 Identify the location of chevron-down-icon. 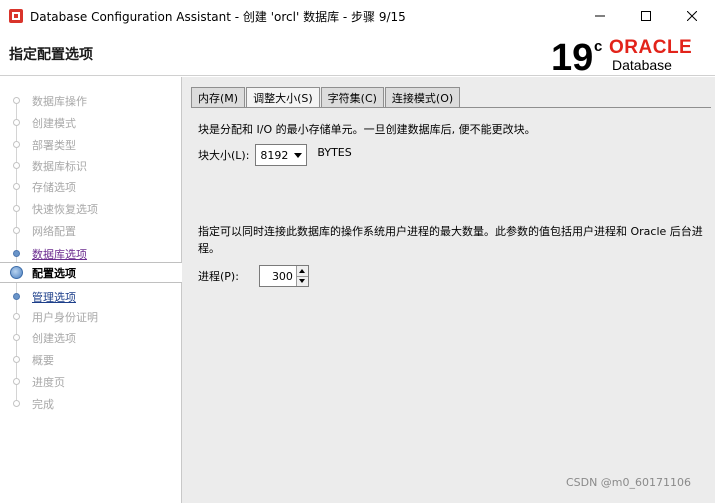
(298, 155).